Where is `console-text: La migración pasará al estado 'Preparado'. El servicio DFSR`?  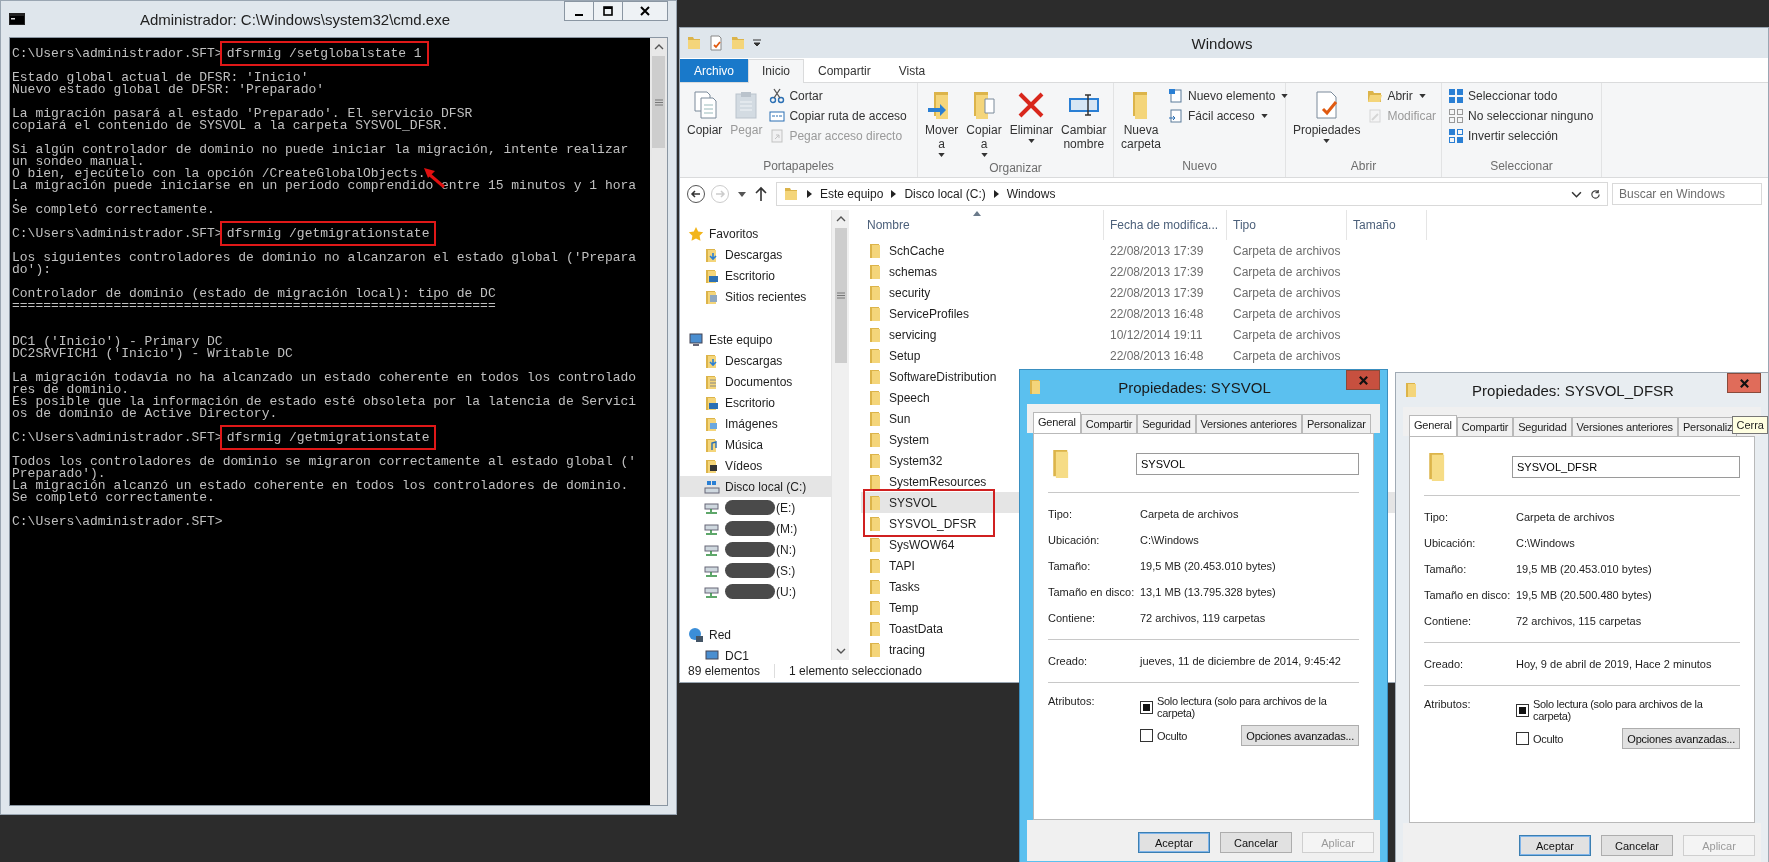
console-text: La migración pasará al estado 'Preparado'. El servicio DFSR is located at coordinates (242, 113).